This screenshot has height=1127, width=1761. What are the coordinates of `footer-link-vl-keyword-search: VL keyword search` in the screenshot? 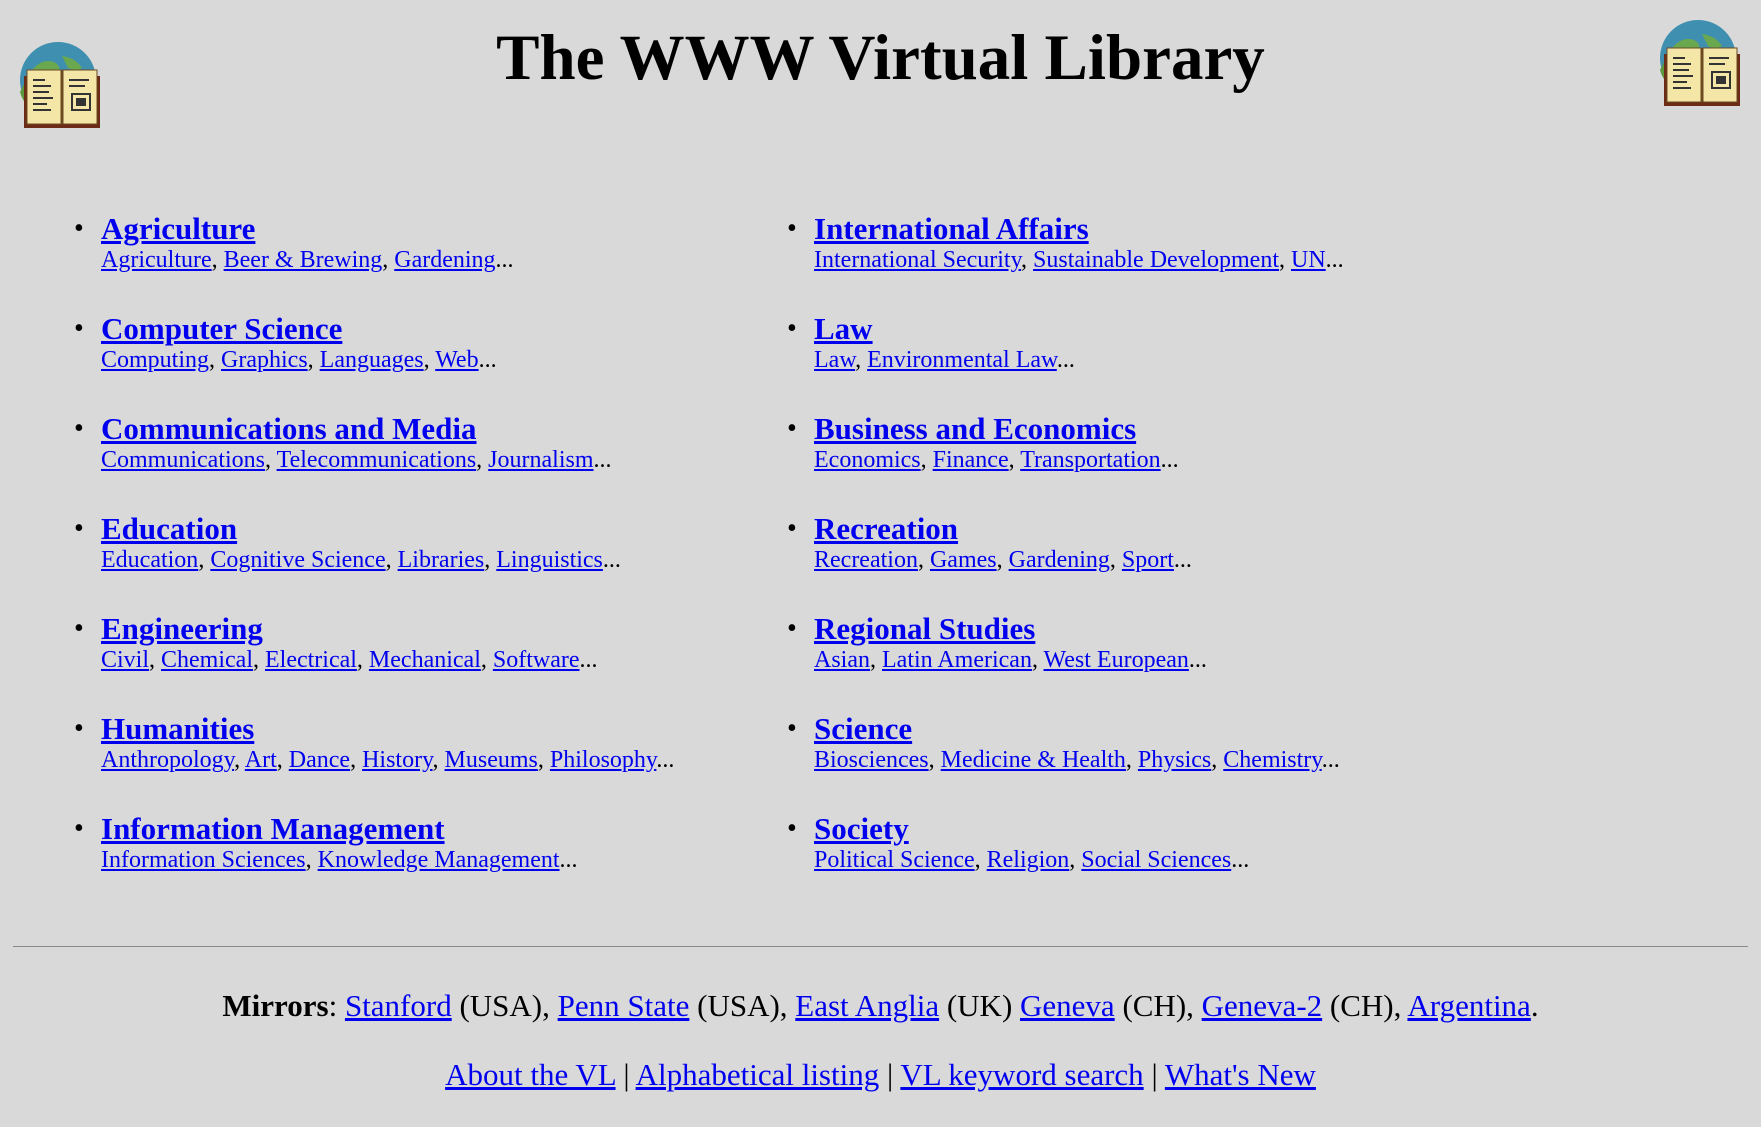 It's located at (1021, 1074).